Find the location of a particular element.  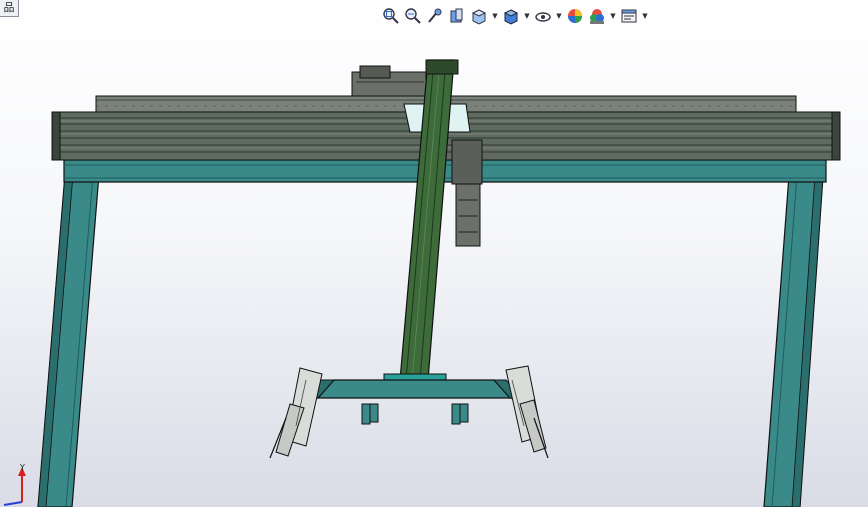

view-orientation-dropdown: ▼ is located at coordinates (495, 16).